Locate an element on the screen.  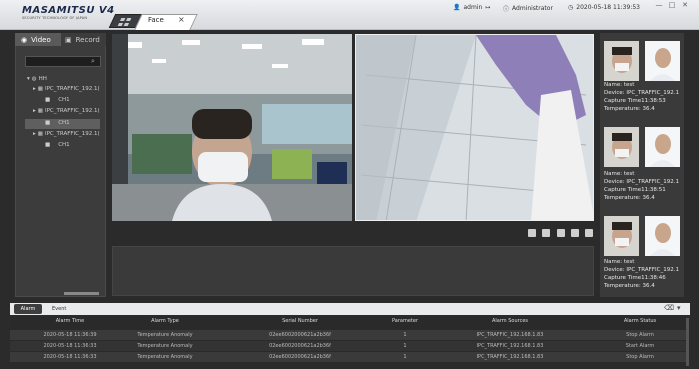
tree-item-group: ▾ ◍ HH is located at coordinates (37, 79).